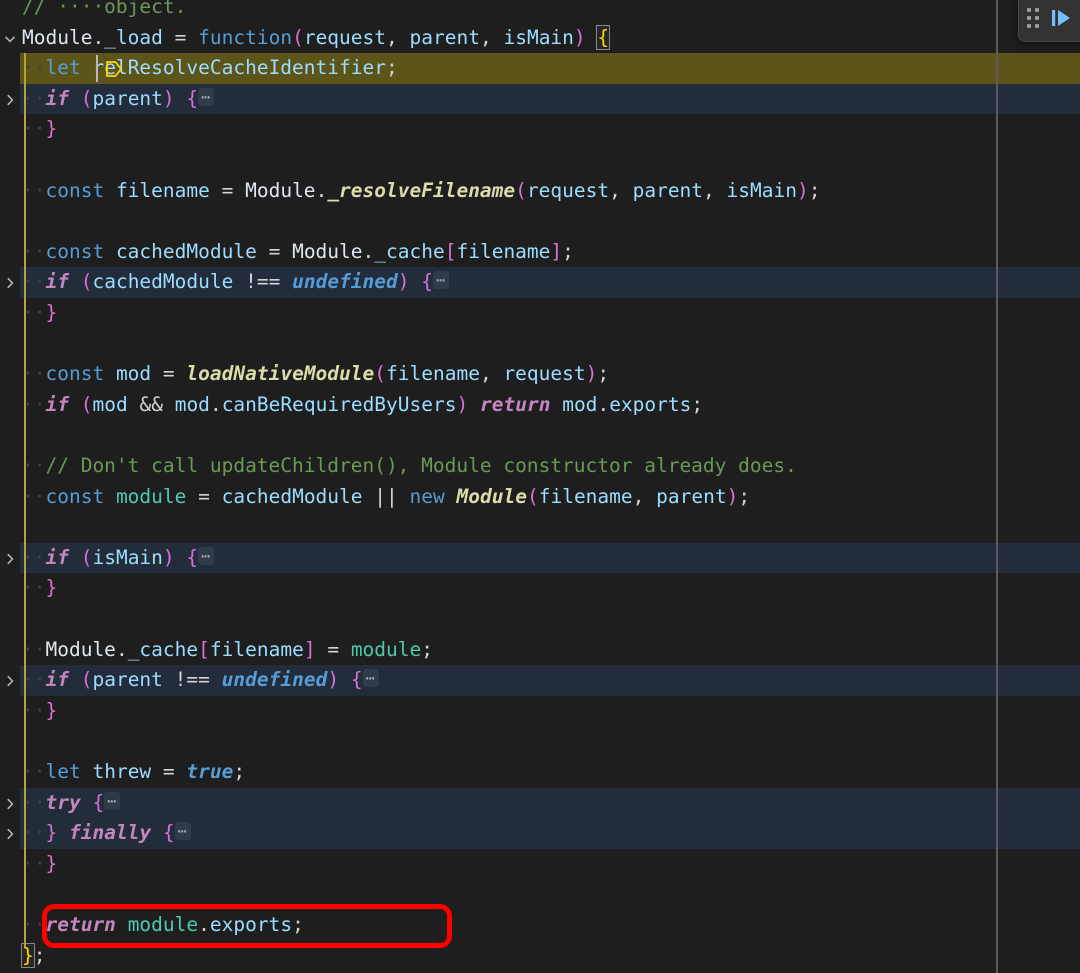 The height and width of the screenshot is (973, 1080). Describe the element at coordinates (540, 680) in the screenshot. I see `code-line: ··if (parent !== undefined) {⋯` at that location.